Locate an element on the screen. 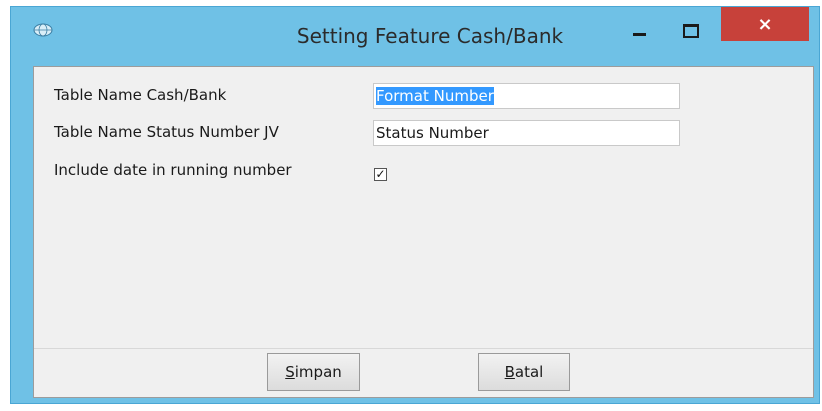  title-bar: Setting Feature Cash/Bank × is located at coordinates (415, 36).